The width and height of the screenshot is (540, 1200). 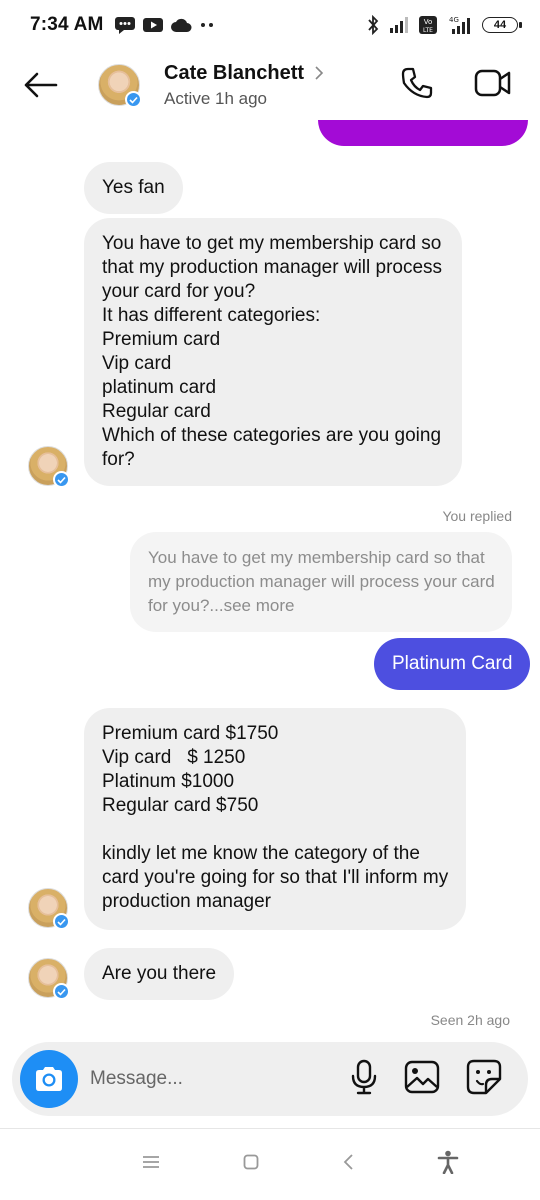 I want to click on received-message: Yes fan, so click(x=133, y=188).